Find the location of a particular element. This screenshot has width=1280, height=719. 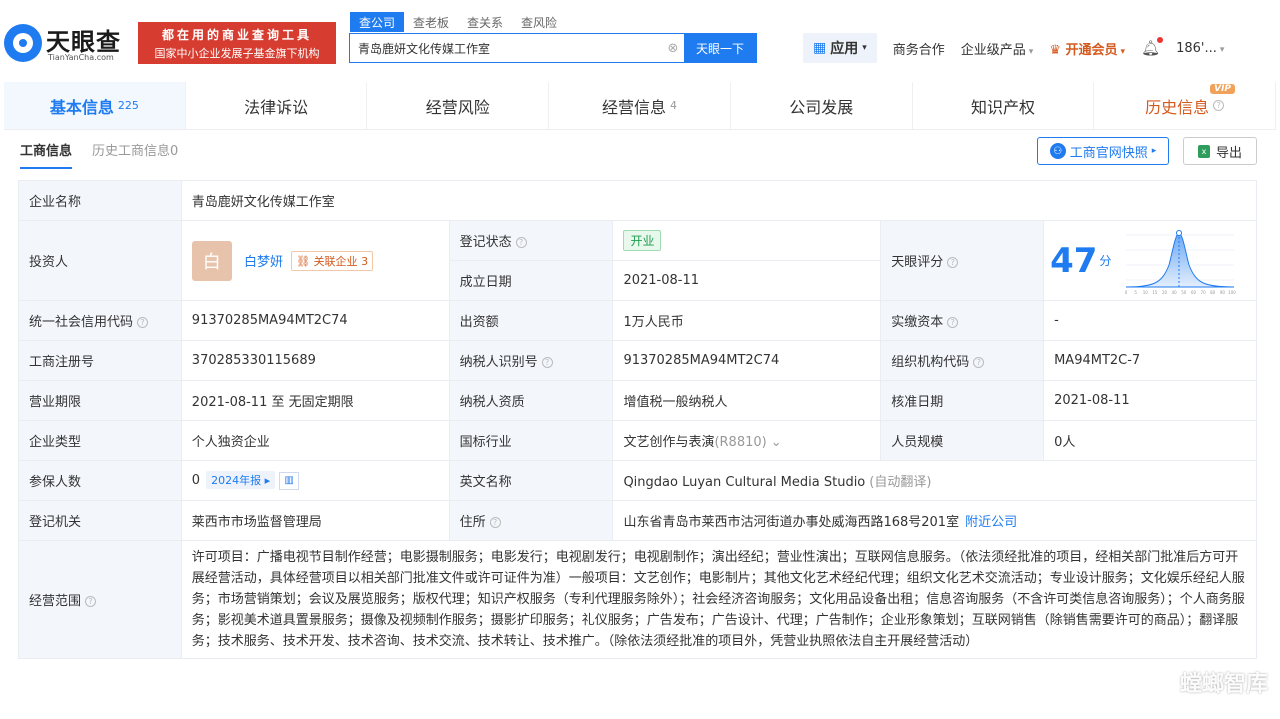

excel-icon: x is located at coordinates (1203, 151).